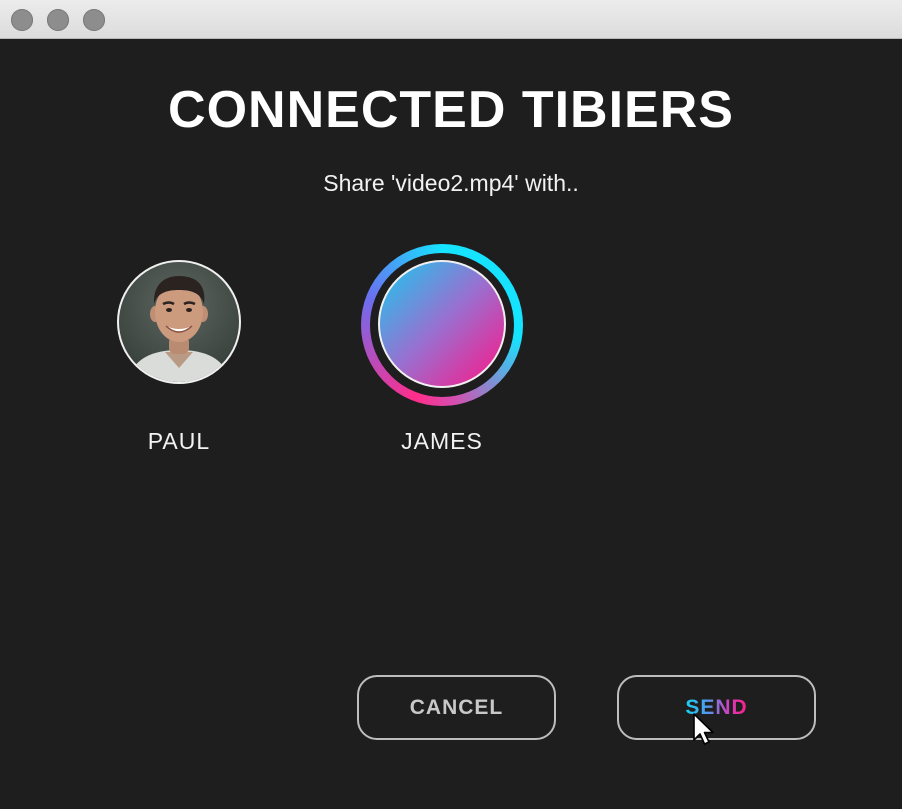 Image resolution: width=902 pixels, height=809 pixels. Describe the element at coordinates (179, 329) in the screenshot. I see `person-photo-icon` at that location.